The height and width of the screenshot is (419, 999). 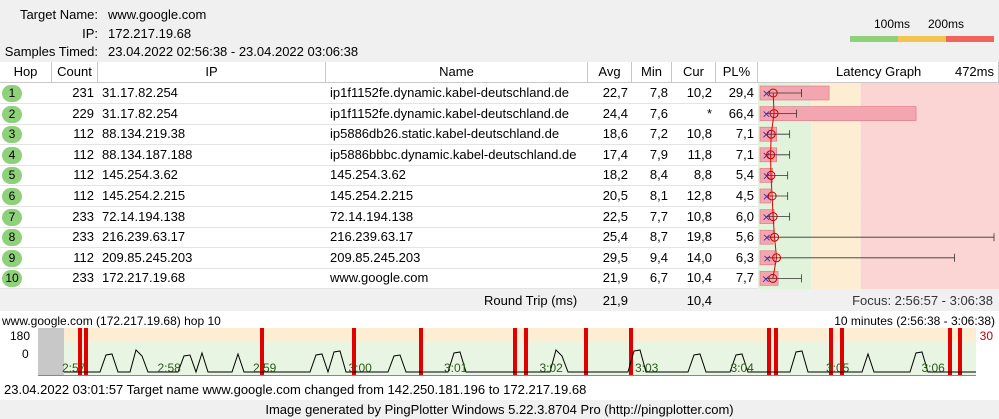 I want to click on cell-ip: 145.254.2.215, so click(x=144, y=195).